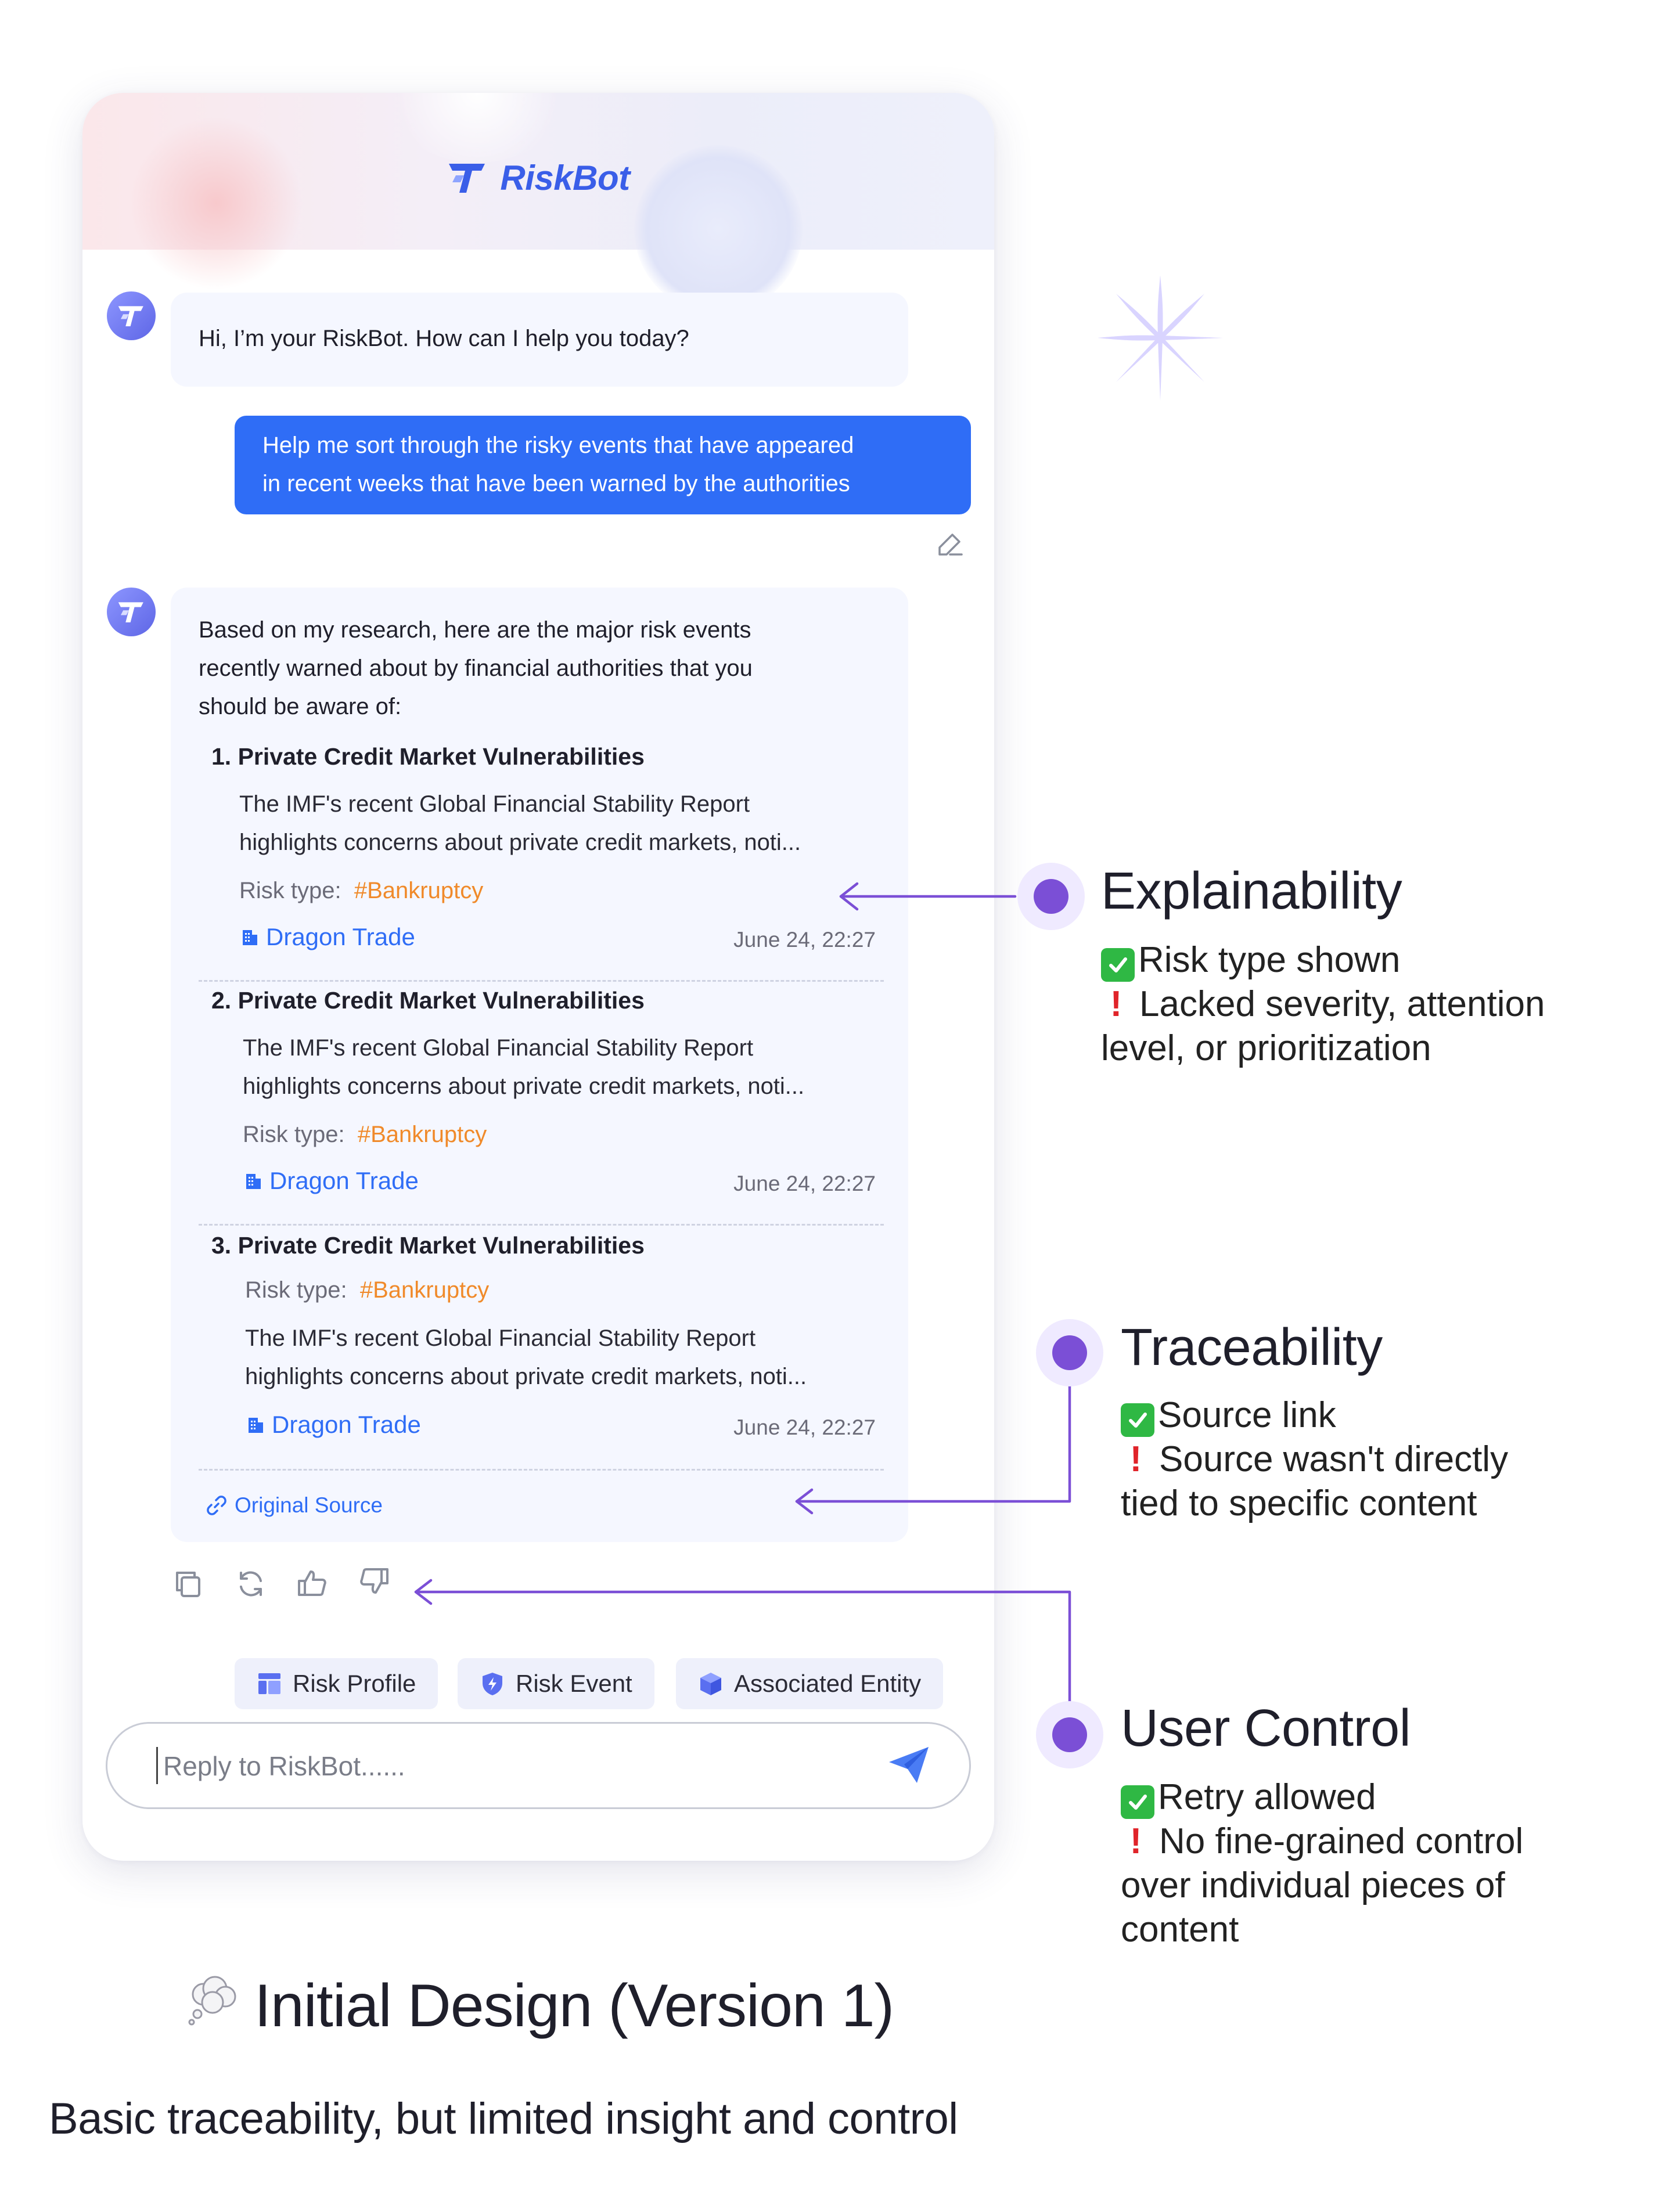 The image size is (1655, 2212). What do you see at coordinates (1266, 1728) in the screenshot?
I see `annotation-title: User Control` at bounding box center [1266, 1728].